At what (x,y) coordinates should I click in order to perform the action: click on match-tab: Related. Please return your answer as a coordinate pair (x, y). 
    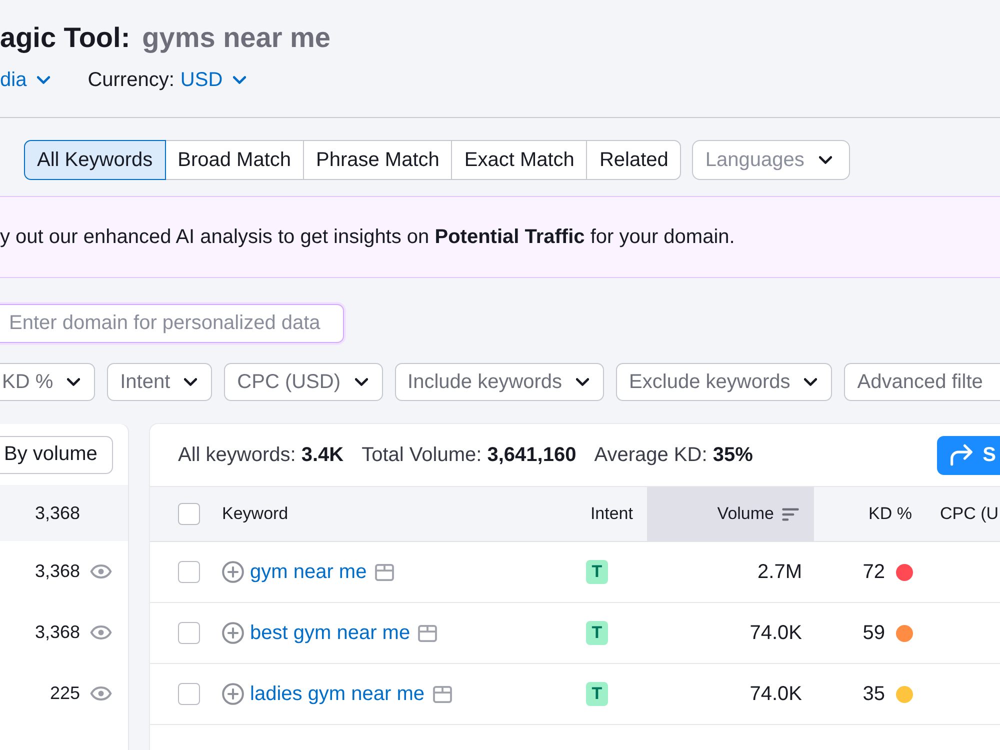
    Looking at the image, I should click on (634, 160).